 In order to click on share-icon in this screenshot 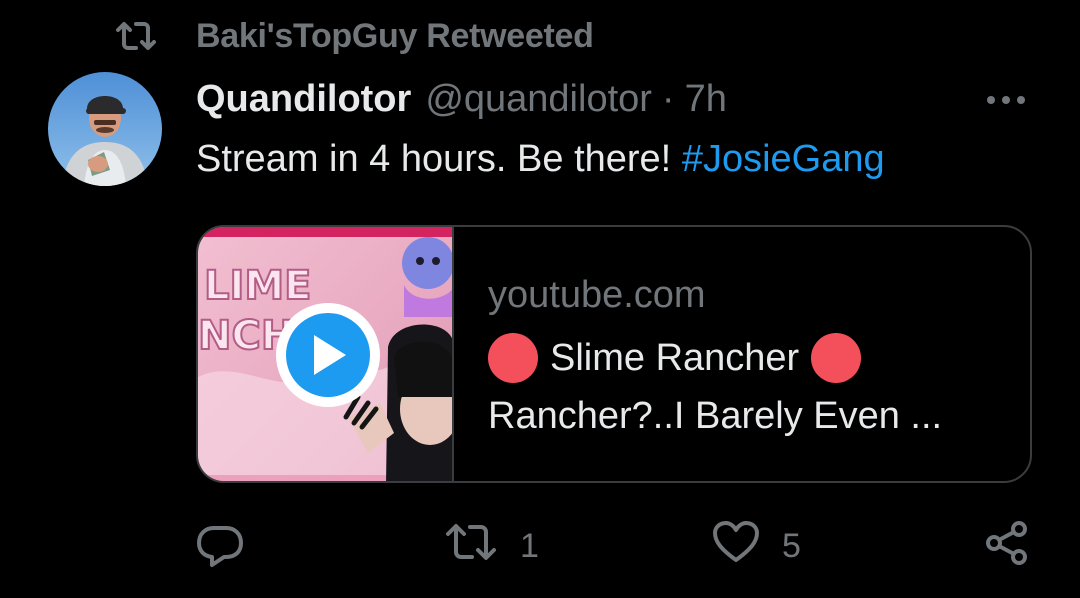, I will do `click(1007, 547)`.